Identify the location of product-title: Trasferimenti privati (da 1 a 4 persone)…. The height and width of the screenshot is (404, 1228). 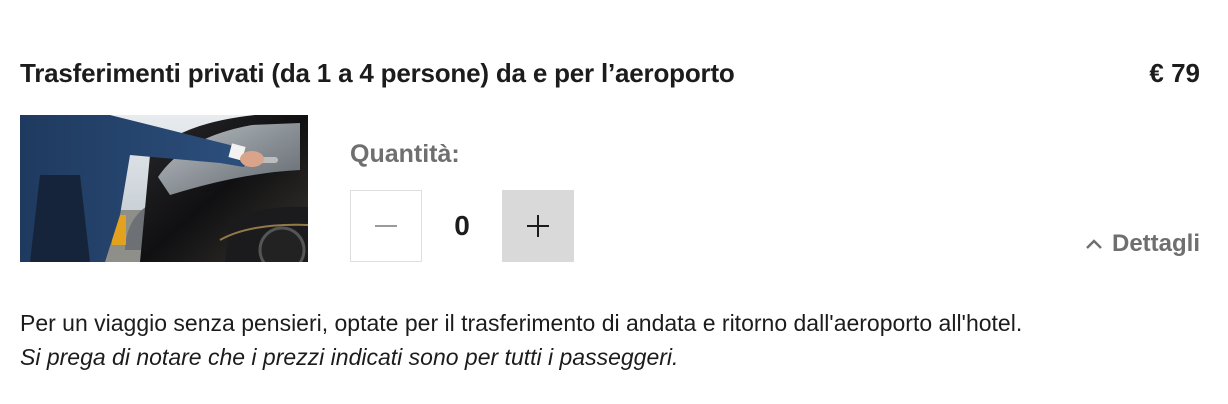
(377, 73).